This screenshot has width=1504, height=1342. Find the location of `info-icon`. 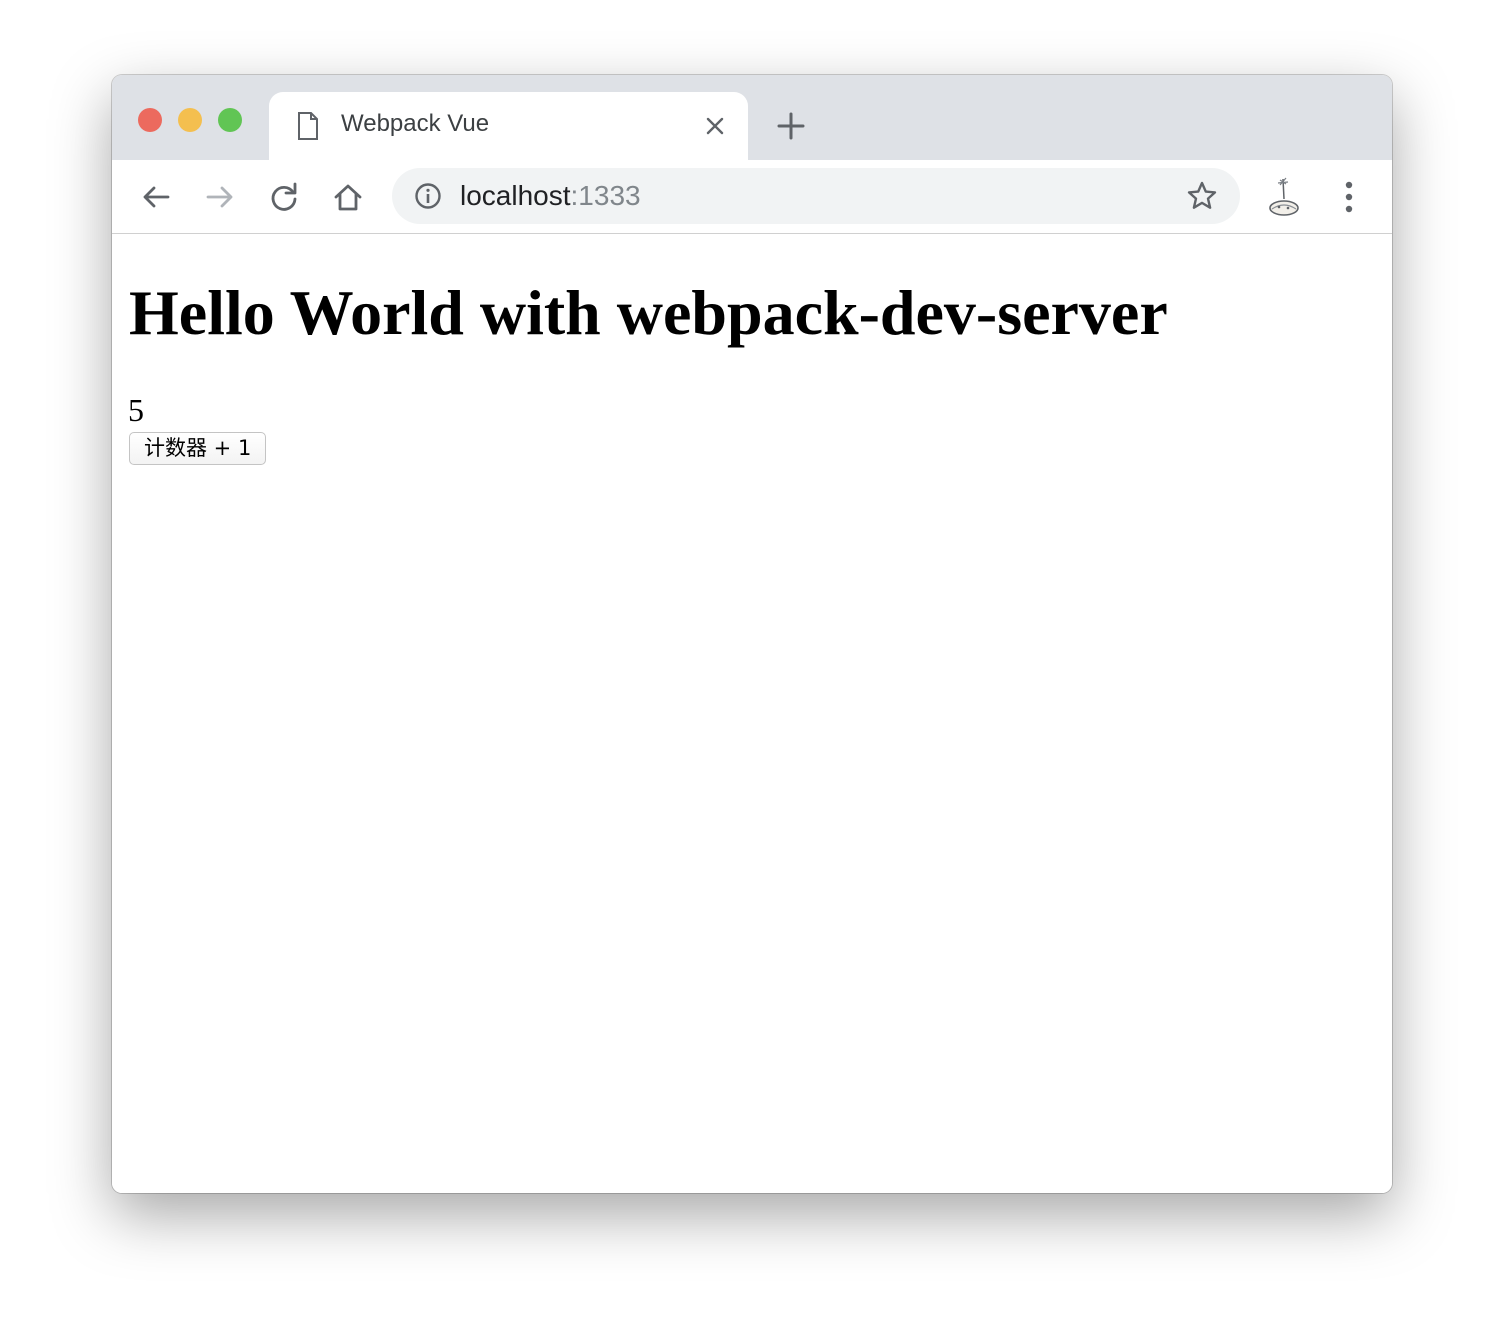

info-icon is located at coordinates (428, 196).